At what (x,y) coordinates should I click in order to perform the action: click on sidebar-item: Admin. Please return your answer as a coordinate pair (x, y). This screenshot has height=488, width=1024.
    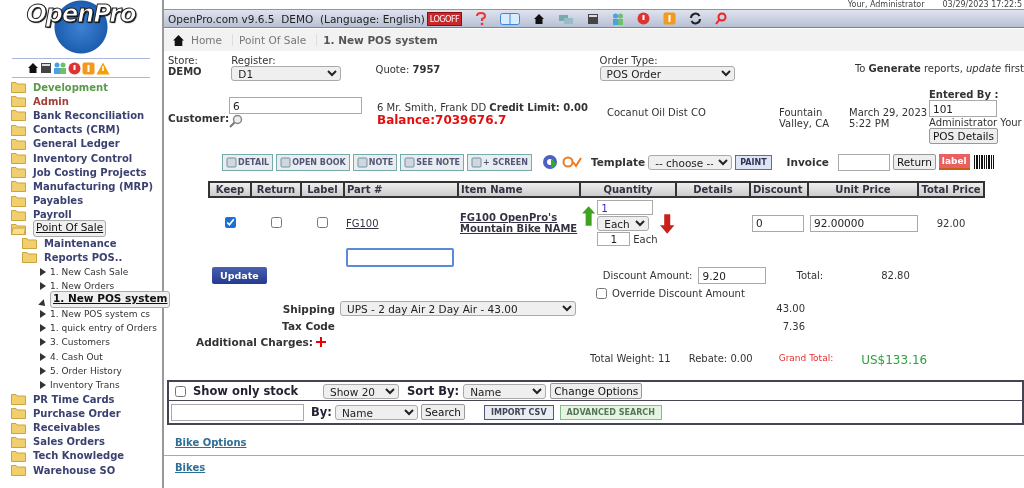
    Looking at the image, I should click on (51, 101).